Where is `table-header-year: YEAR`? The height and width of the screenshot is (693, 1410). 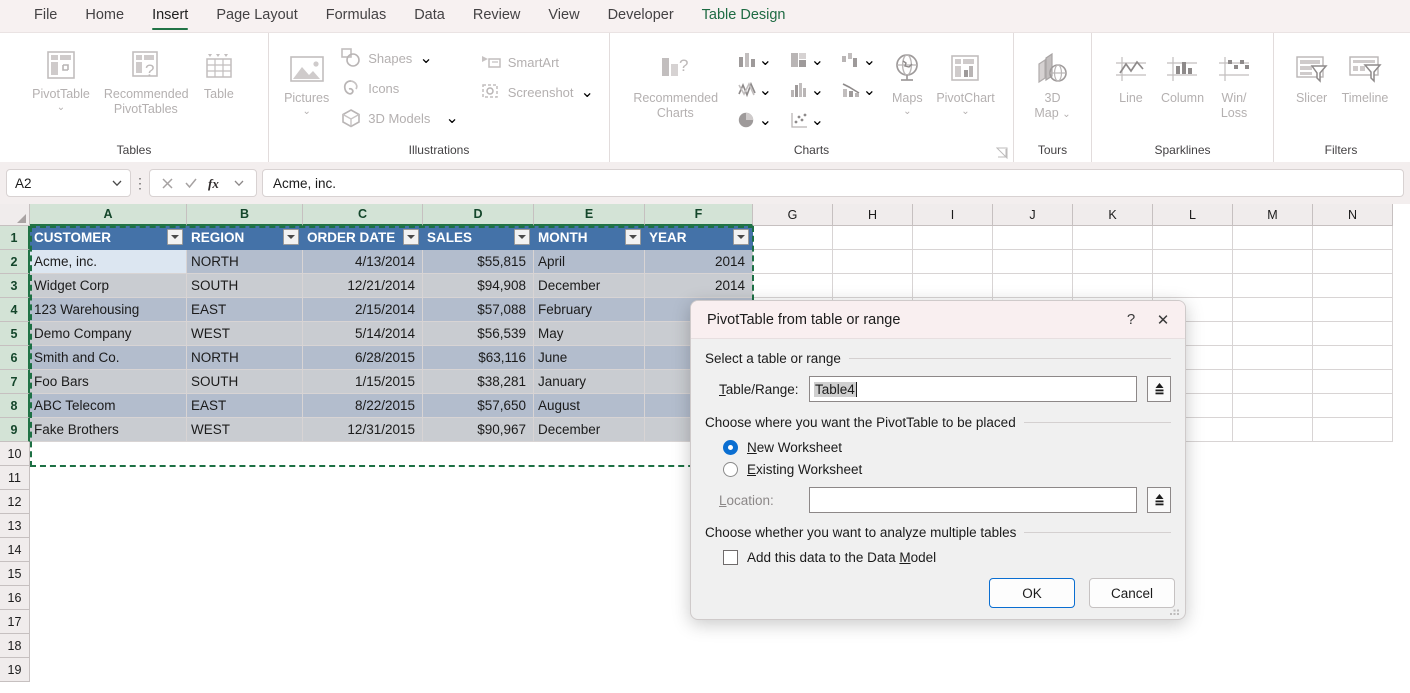 table-header-year: YEAR is located at coordinates (699, 238).